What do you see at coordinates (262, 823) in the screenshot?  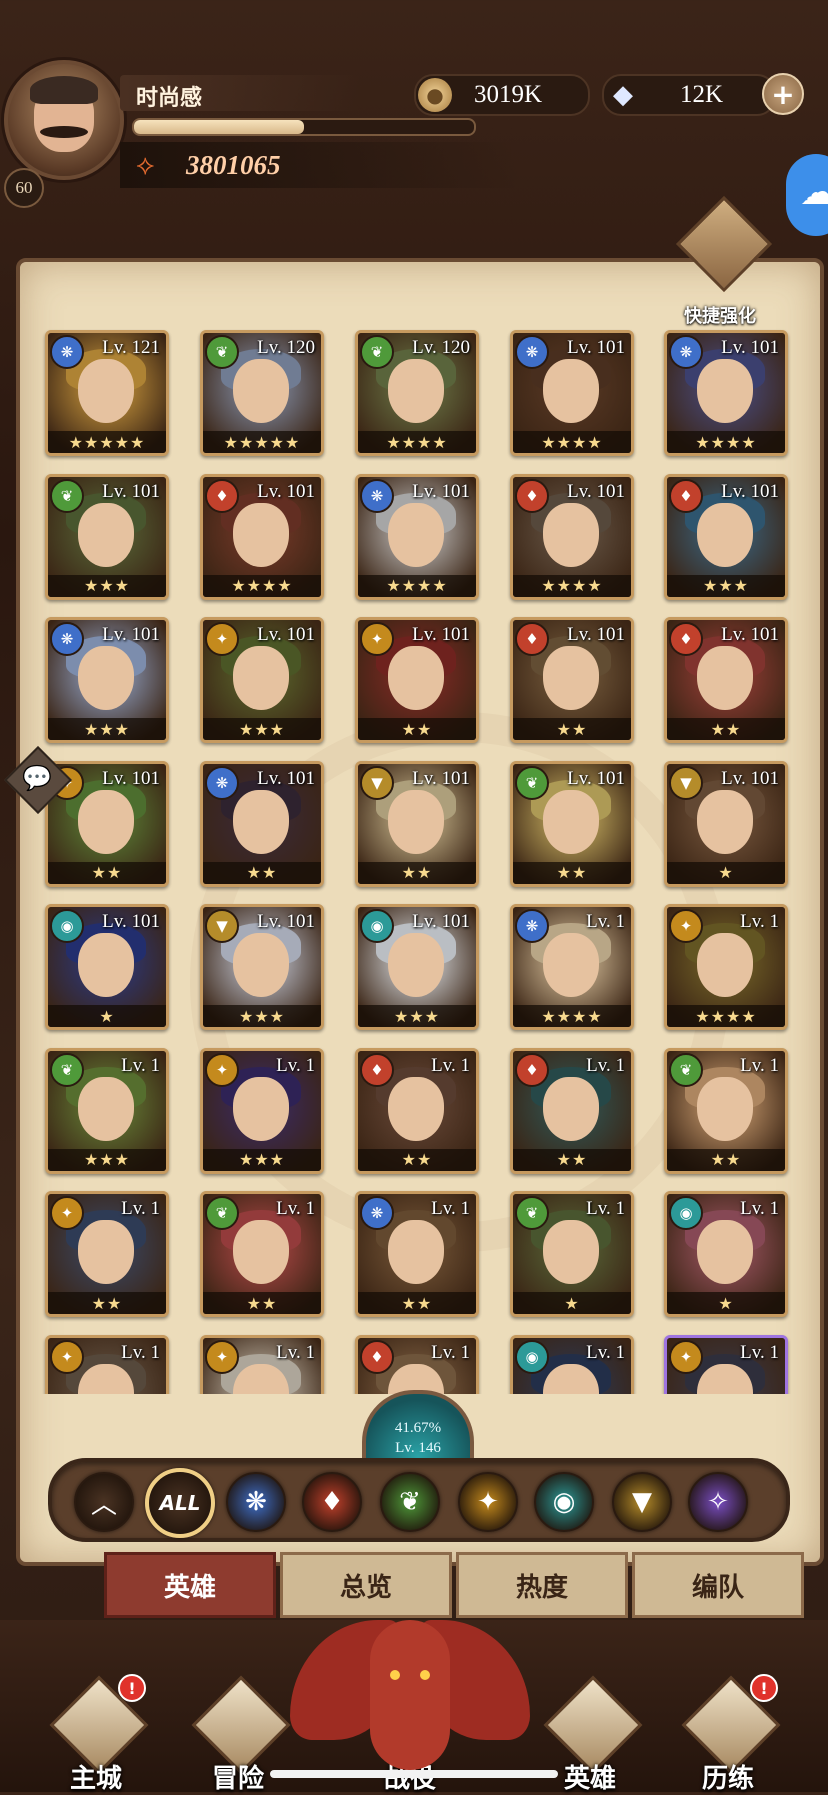 I see `hero-card: ❋ Lv. 101 ★★` at bounding box center [262, 823].